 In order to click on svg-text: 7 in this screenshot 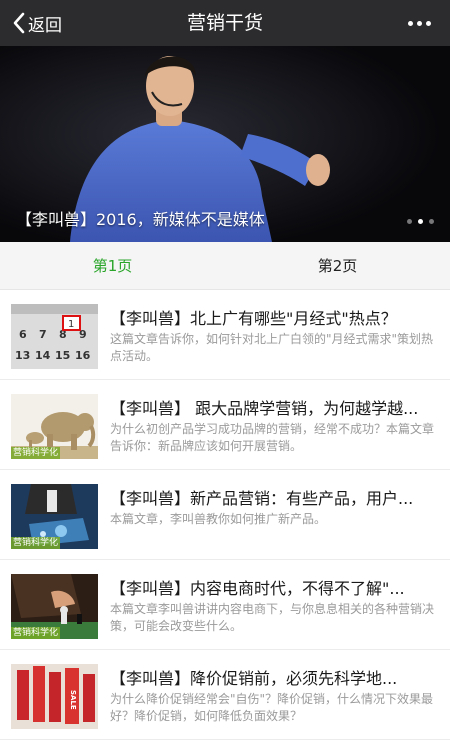, I will do `click(43, 334)`.